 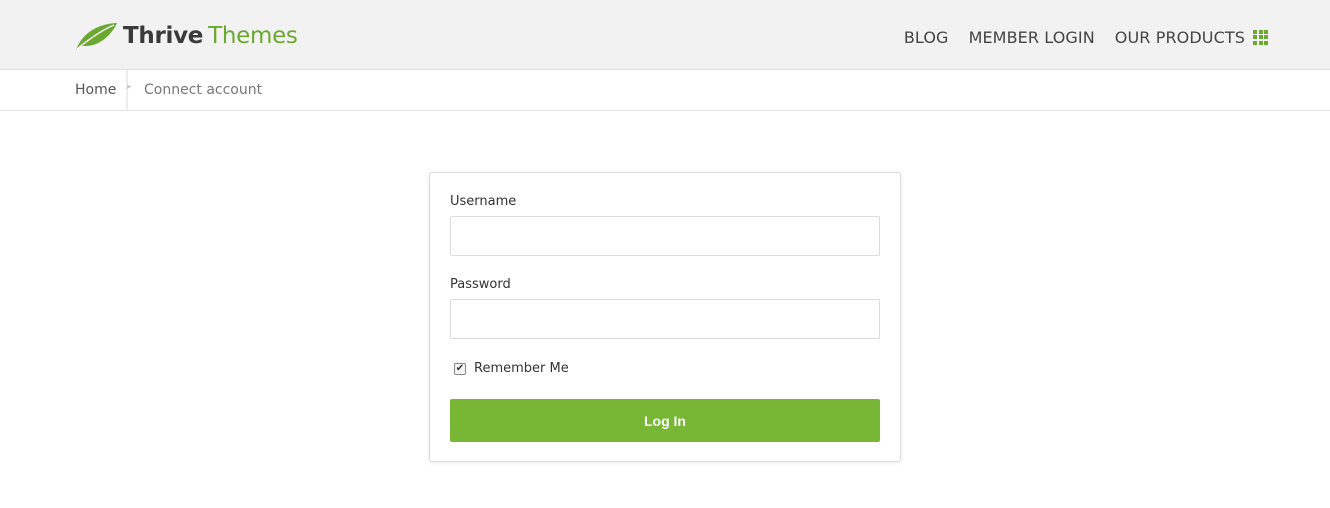 I want to click on grid-icon, so click(x=1260, y=37).